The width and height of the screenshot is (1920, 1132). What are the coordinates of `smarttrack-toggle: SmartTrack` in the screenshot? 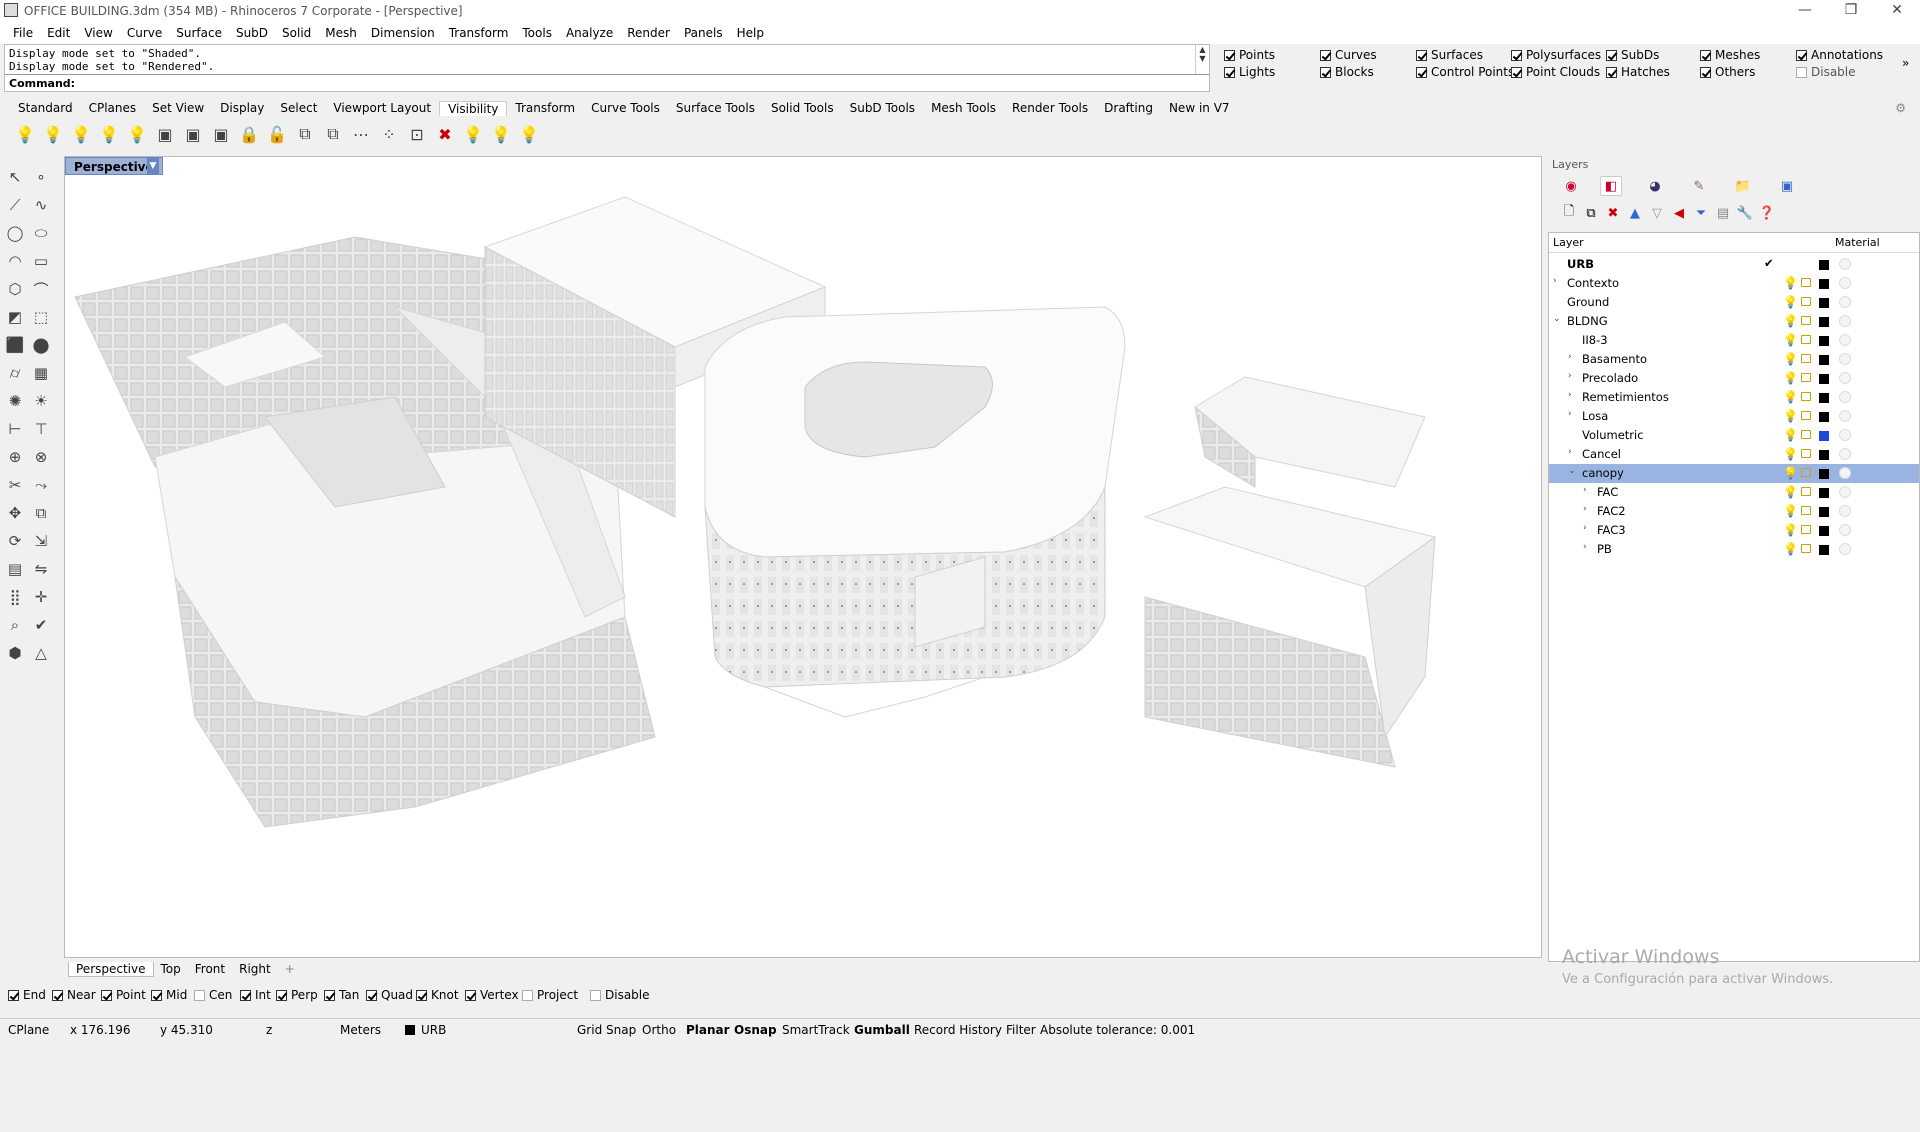 It's located at (816, 1030).